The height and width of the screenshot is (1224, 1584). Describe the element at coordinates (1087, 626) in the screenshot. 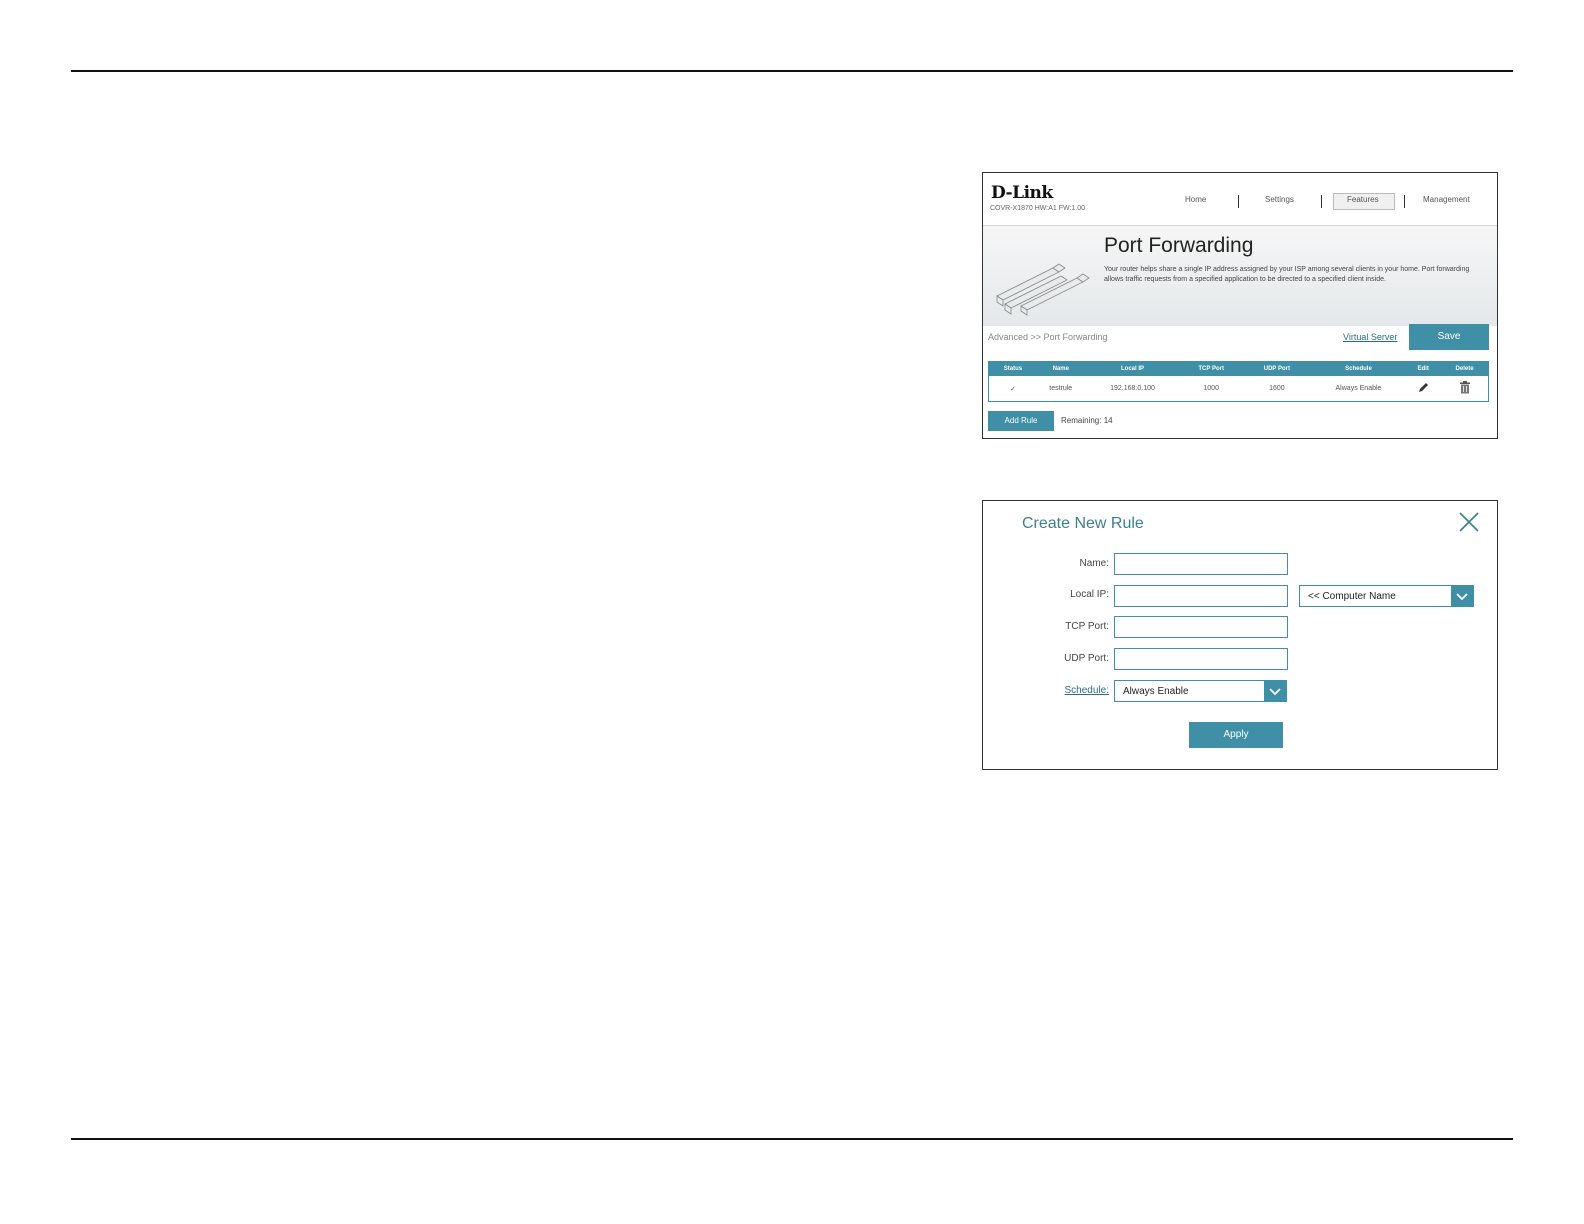

I see `tcp-port-label: TCP Port:` at that location.